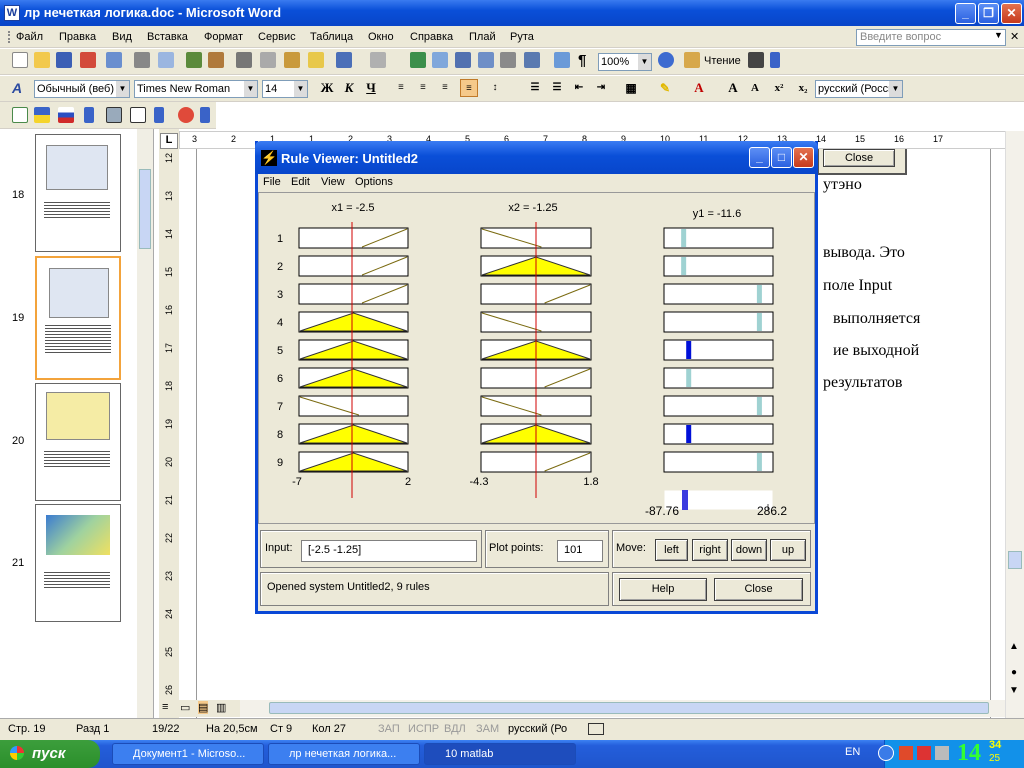 The height and width of the screenshot is (768, 1024). Describe the element at coordinates (327, 88) in the screenshot. I see `bold-icon: Ж` at that location.